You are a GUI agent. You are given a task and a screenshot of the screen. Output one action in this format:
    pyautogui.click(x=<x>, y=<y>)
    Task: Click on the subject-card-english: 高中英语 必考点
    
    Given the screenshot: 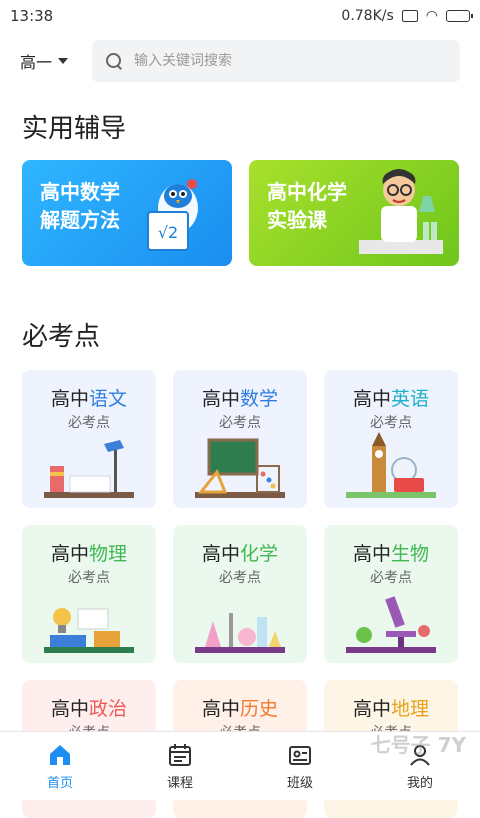 What is the action you would take?
    pyautogui.click(x=391, y=439)
    